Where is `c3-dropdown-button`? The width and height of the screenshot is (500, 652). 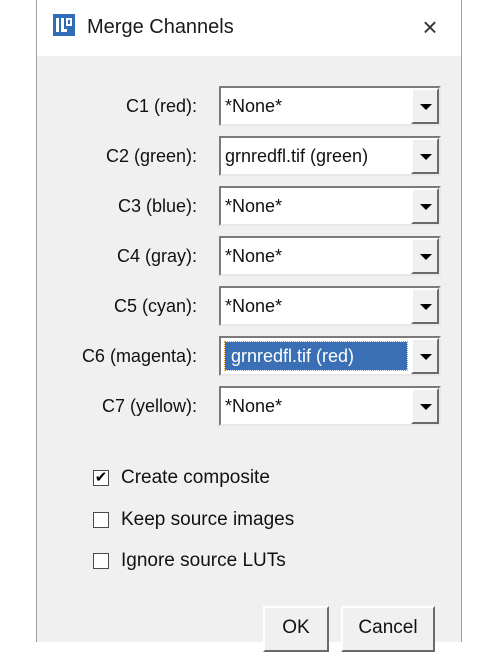 c3-dropdown-button is located at coordinates (425, 206).